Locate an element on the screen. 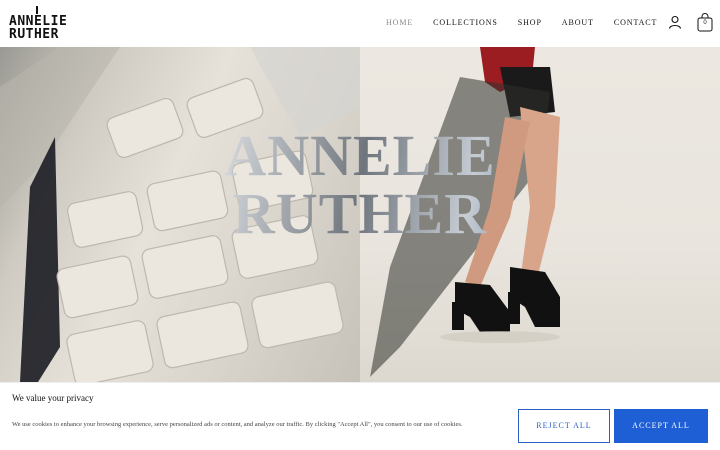 The height and width of the screenshot is (450, 720). nav-item-shop: SHOP is located at coordinates (530, 22).